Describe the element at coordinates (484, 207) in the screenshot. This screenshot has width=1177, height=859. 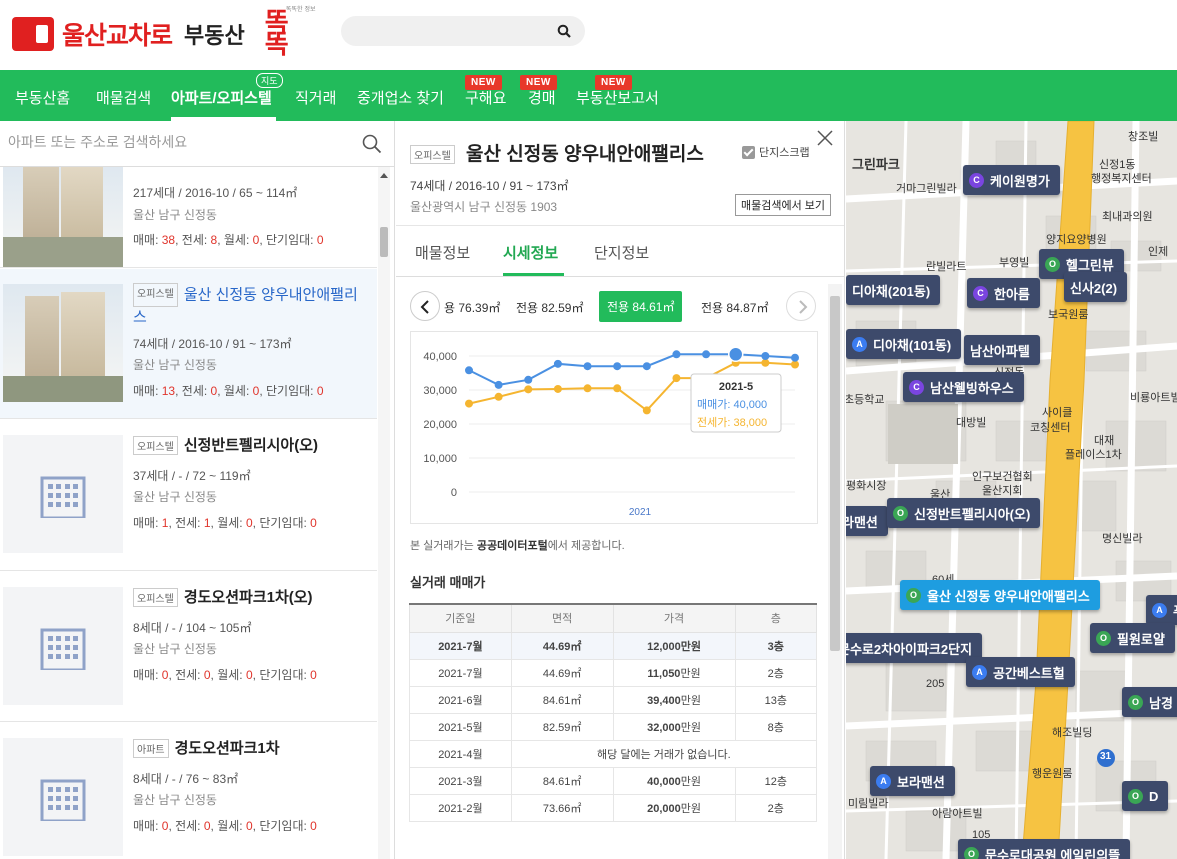
I see `detail-address: 울산광역시 남구 신정동 1903` at that location.